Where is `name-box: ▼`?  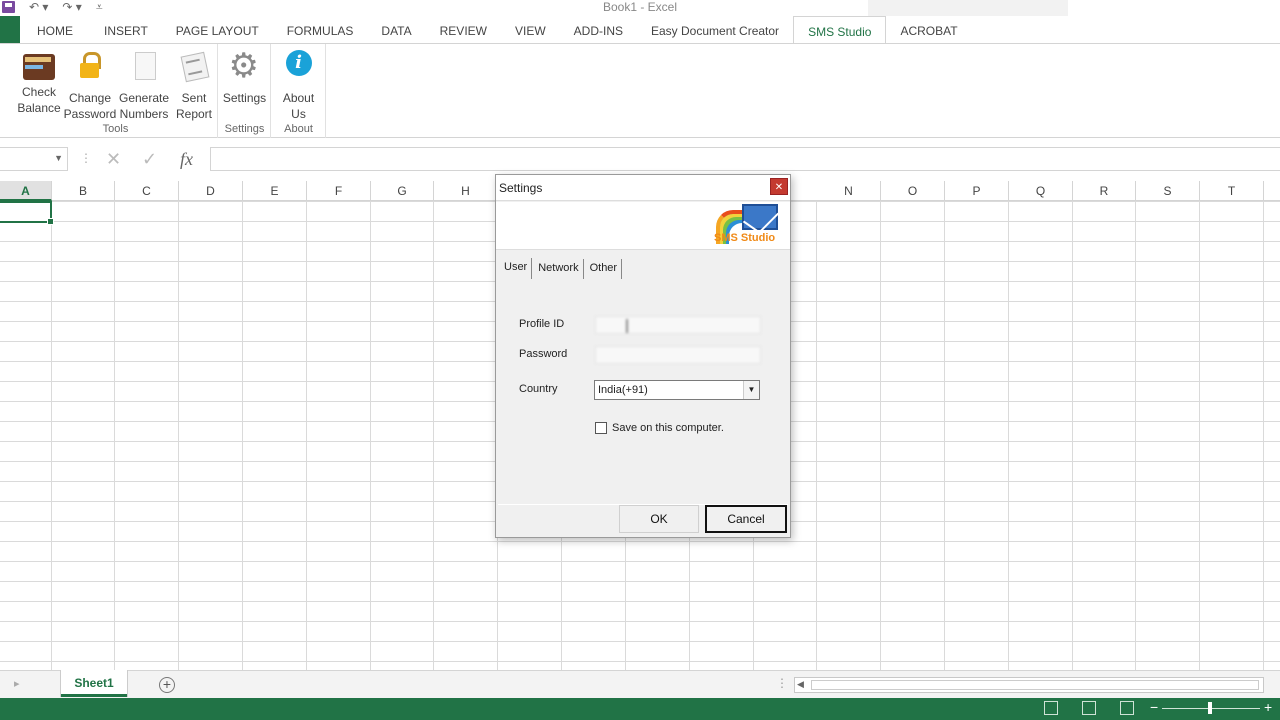
name-box: ▼ is located at coordinates (34, 159).